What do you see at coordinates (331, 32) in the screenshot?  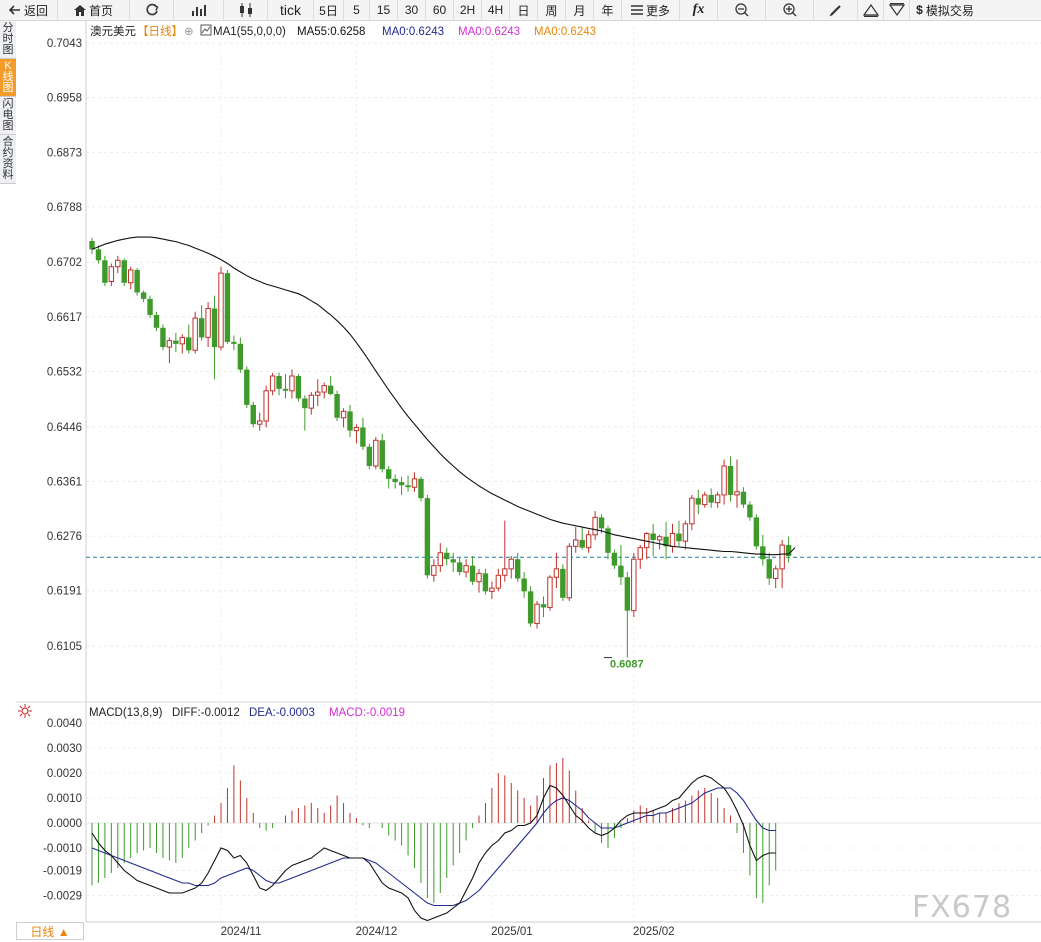 I see `ma55-value: MA55:0.6258` at bounding box center [331, 32].